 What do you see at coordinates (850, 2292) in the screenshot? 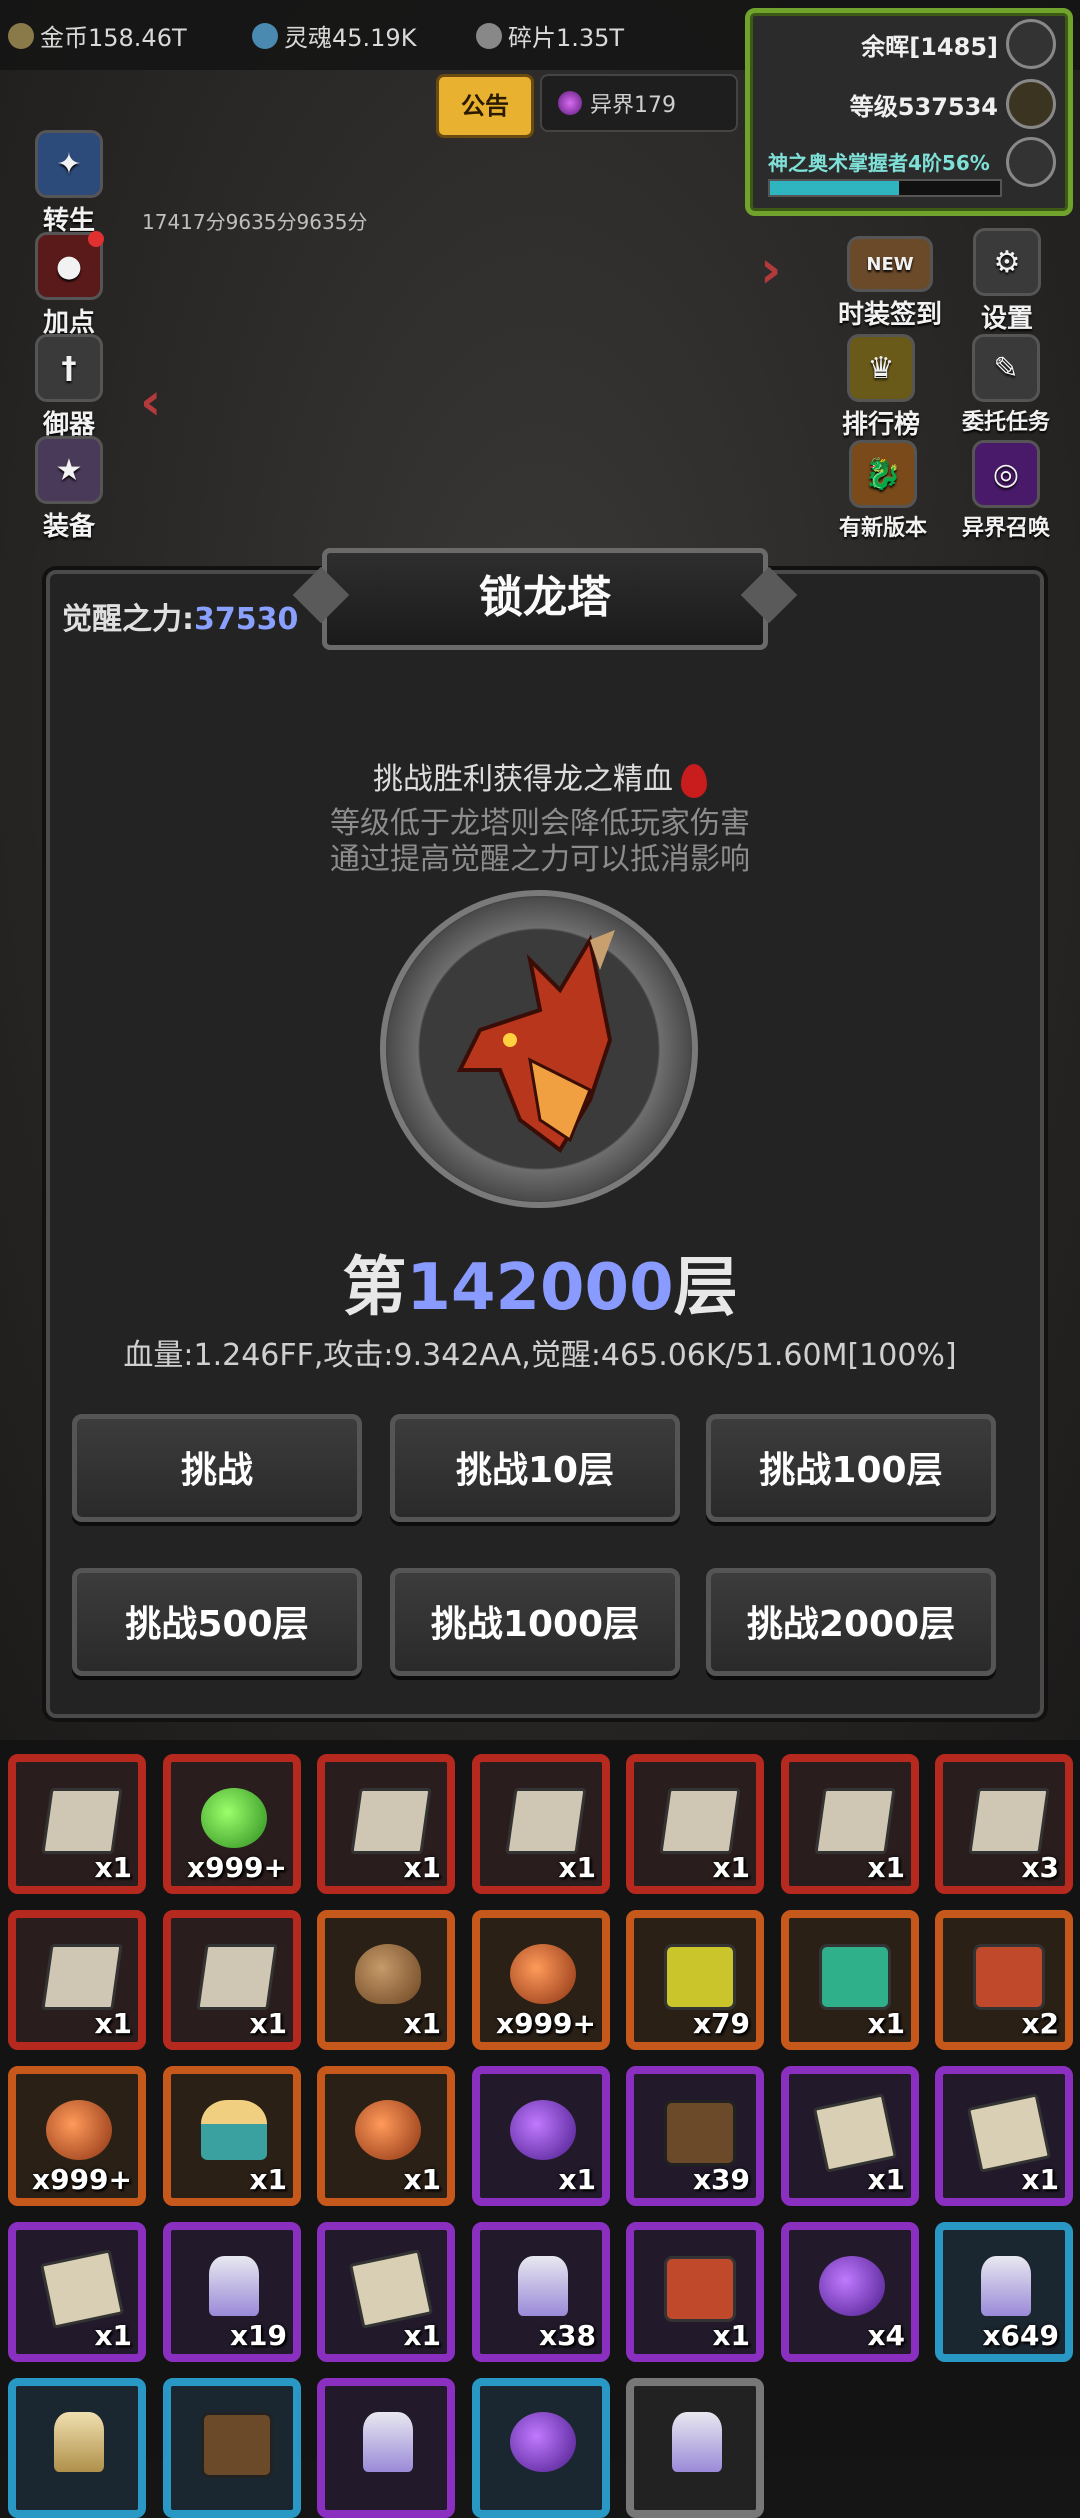
I see `inventory-slot: x4` at bounding box center [850, 2292].